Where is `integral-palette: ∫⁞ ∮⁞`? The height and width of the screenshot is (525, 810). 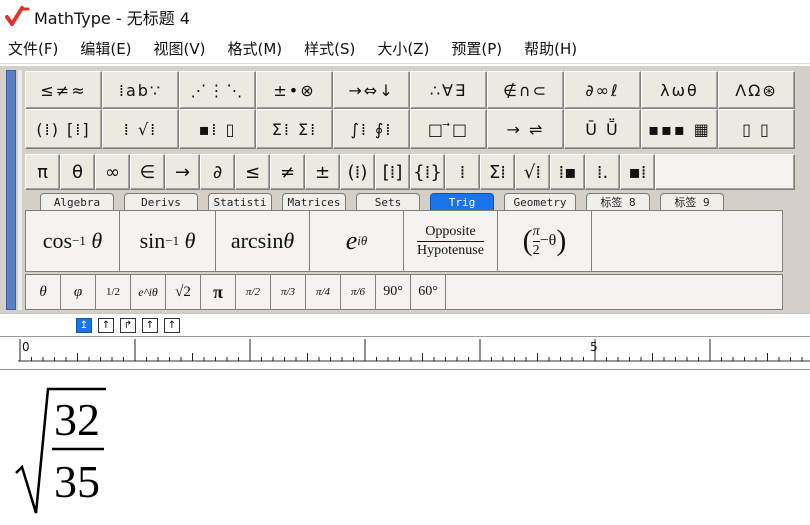 integral-palette: ∫⁞ ∮⁞ is located at coordinates (371, 129).